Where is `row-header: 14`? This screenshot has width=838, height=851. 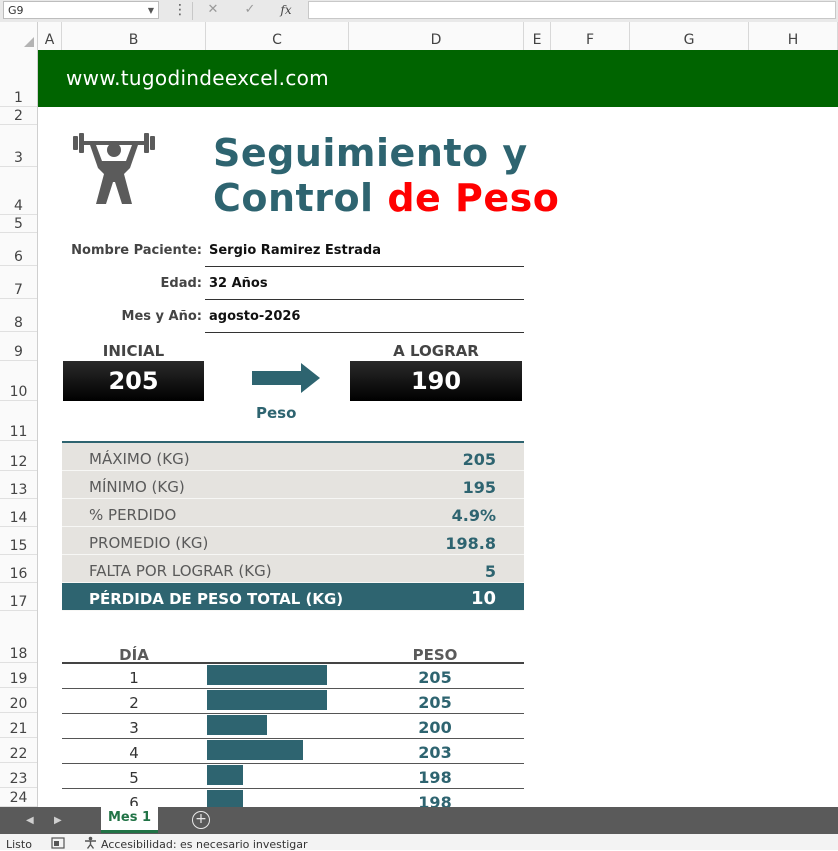
row-header: 14 is located at coordinates (18, 513).